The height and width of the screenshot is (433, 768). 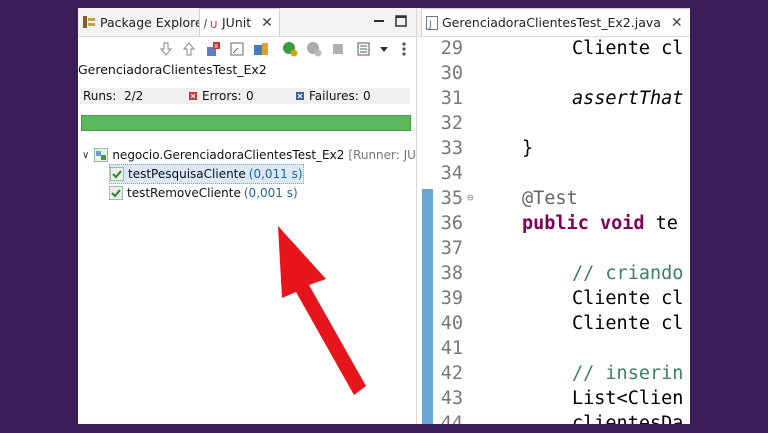 I want to click on previous-failure-icon, so click(x=189, y=49).